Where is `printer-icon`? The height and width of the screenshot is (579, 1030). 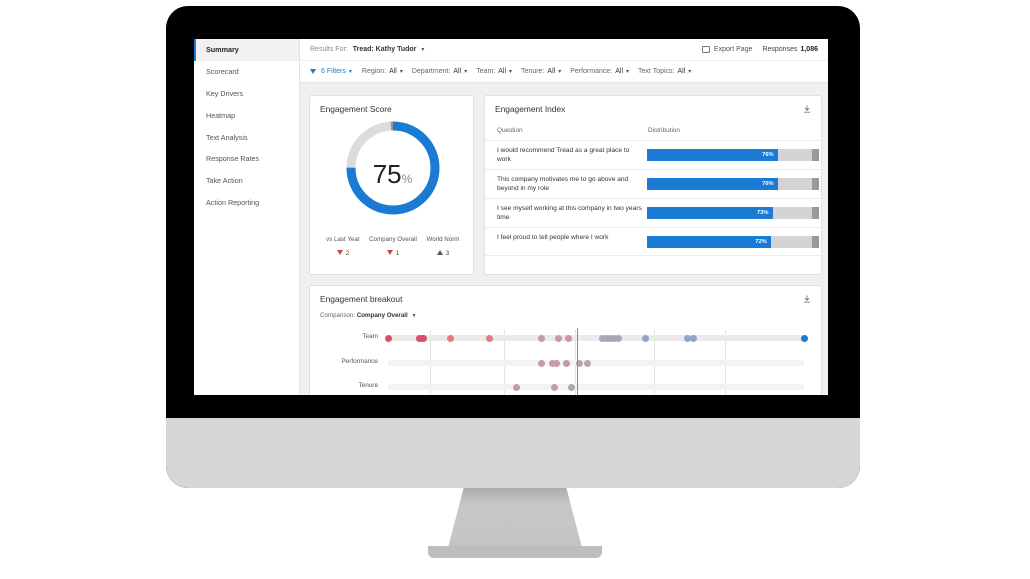
printer-icon is located at coordinates (705, 49).